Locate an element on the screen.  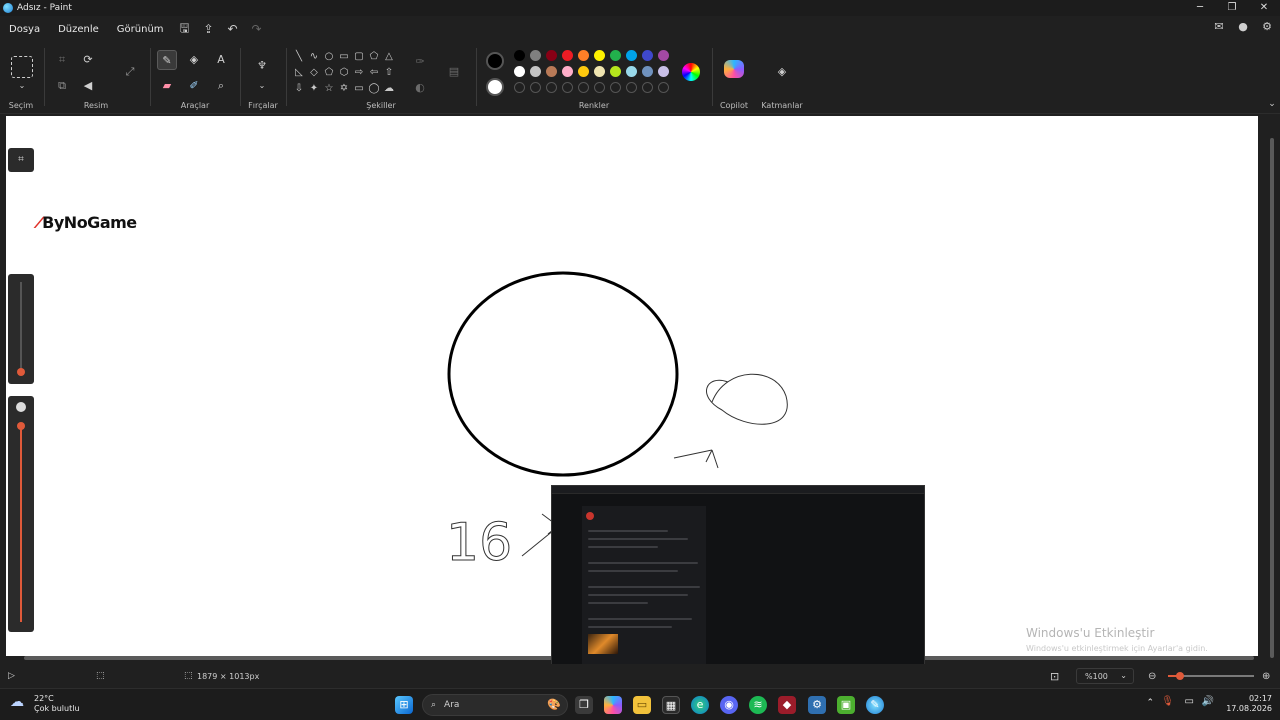
taskbar-search: ⌕ Ara 🎨 is located at coordinates (495, 705).